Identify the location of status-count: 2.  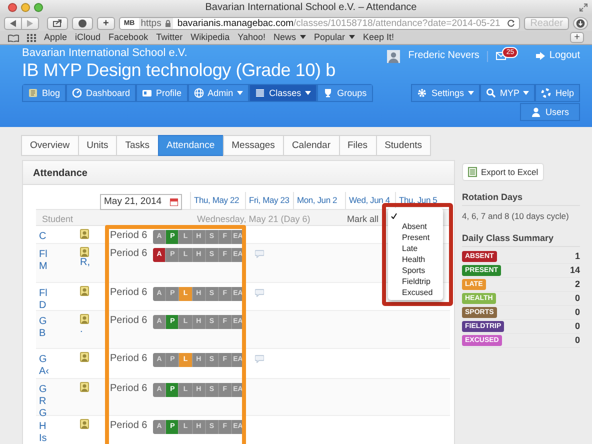
(577, 284).